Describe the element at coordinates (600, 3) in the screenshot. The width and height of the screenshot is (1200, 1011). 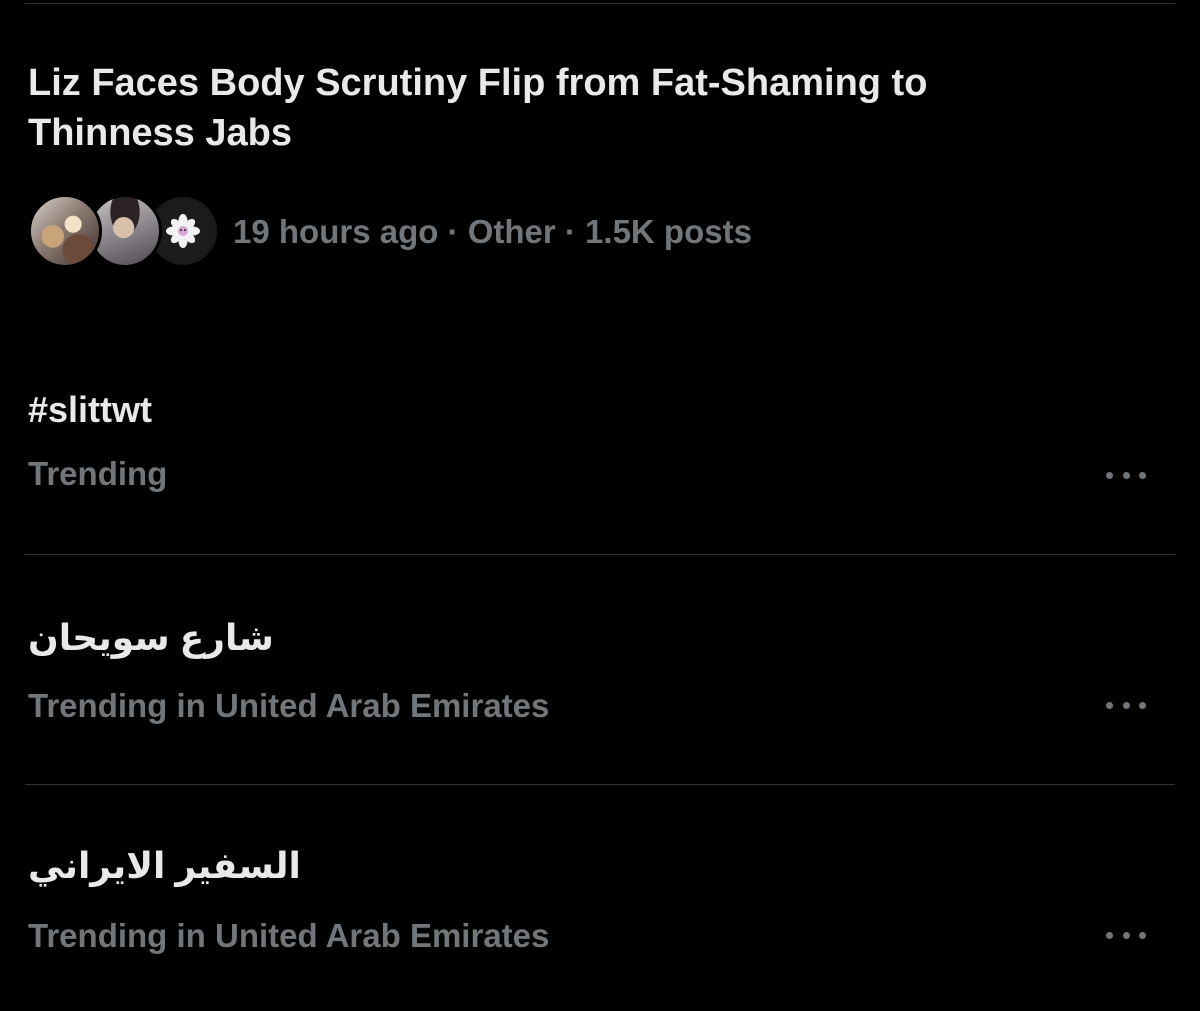
I see `top-divider` at that location.